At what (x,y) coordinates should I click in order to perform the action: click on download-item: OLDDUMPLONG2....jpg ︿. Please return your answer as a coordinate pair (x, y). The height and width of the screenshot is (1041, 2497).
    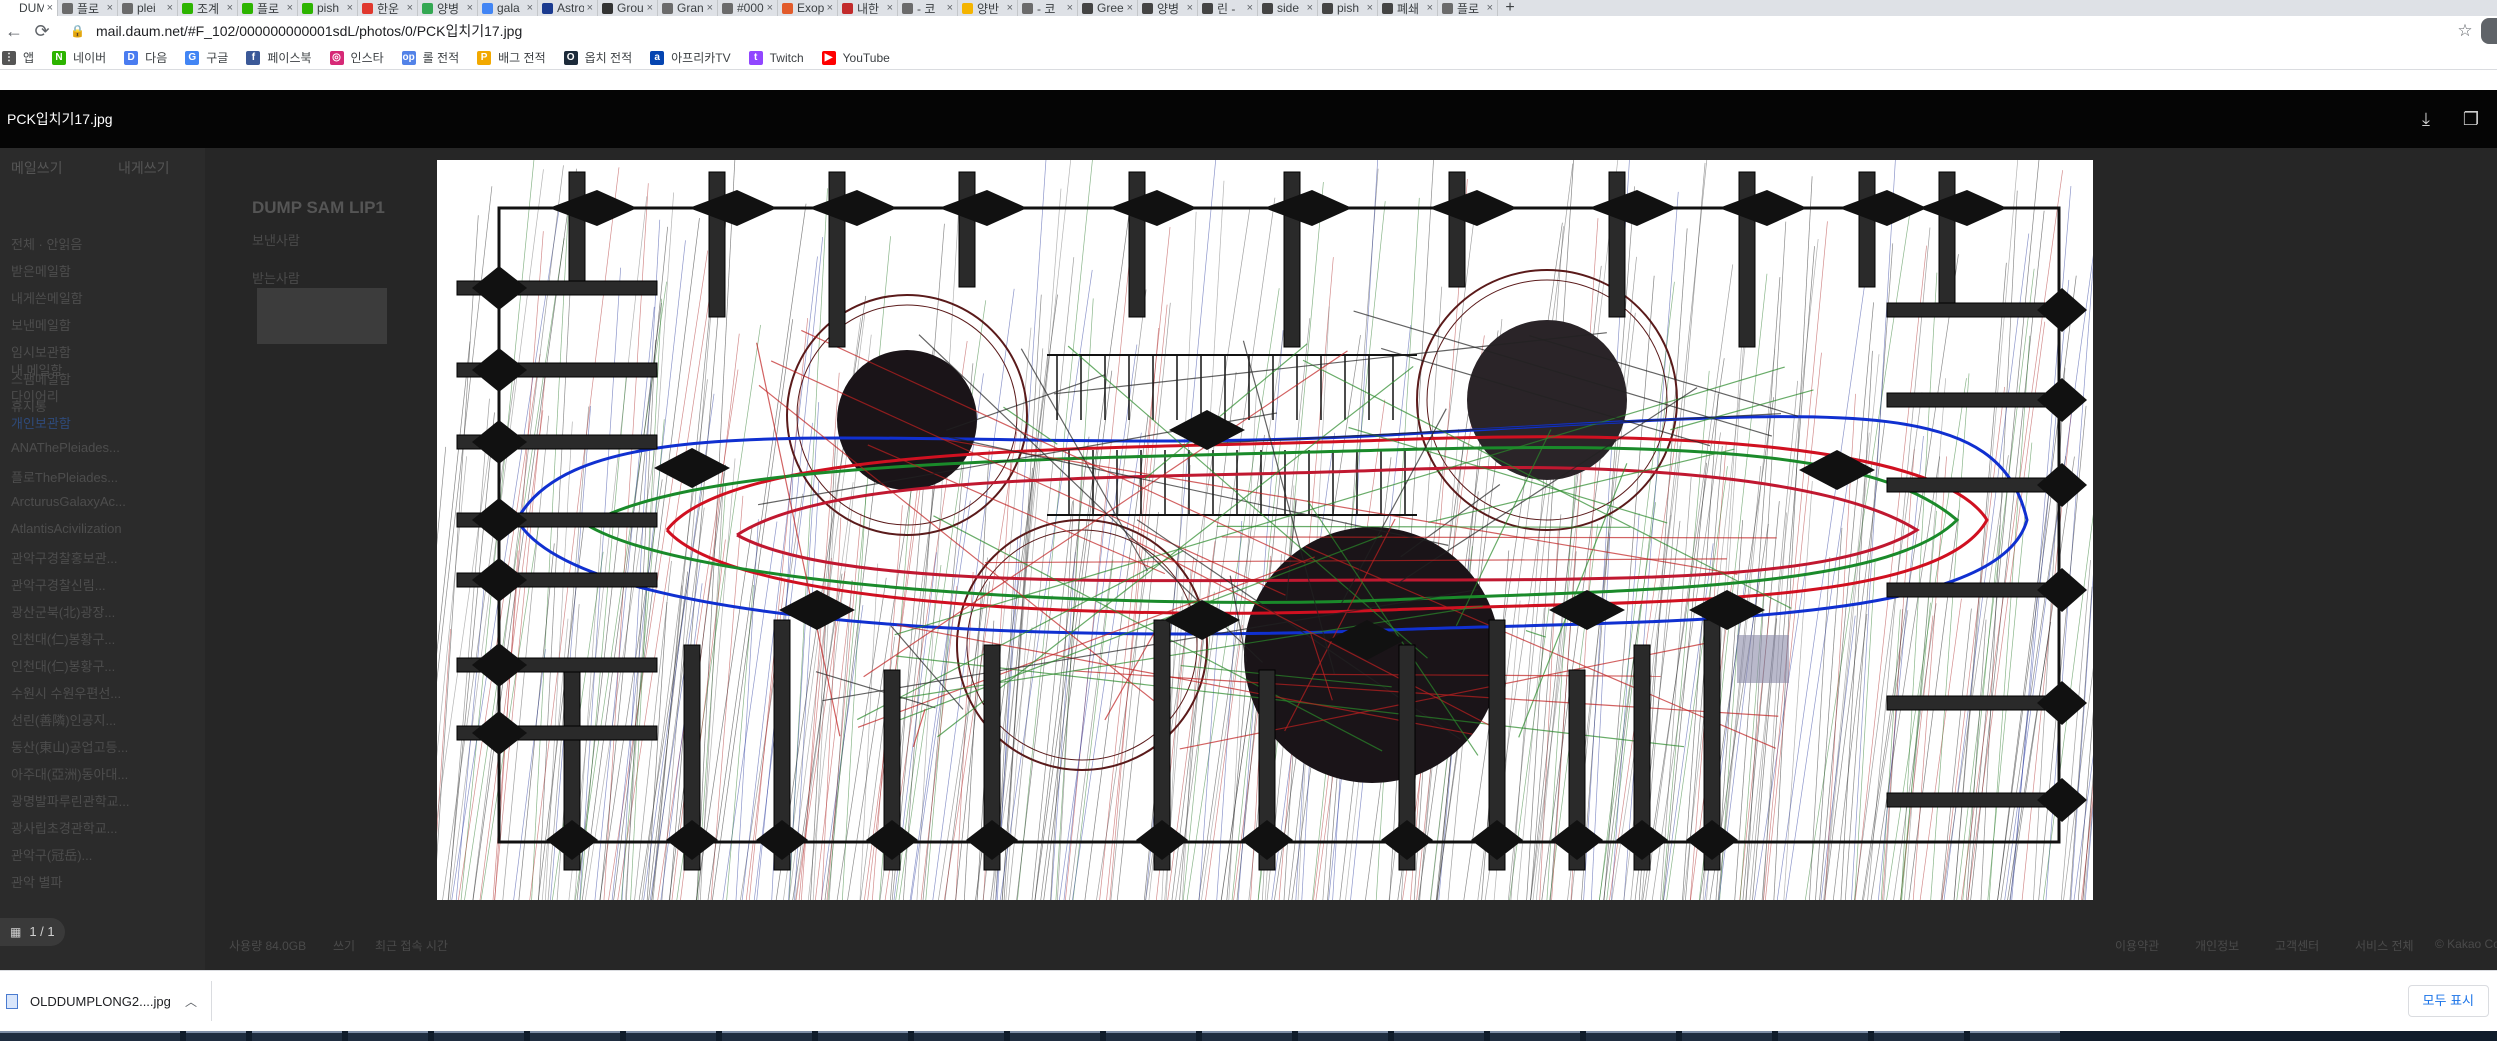
    Looking at the image, I should click on (106, 1001).